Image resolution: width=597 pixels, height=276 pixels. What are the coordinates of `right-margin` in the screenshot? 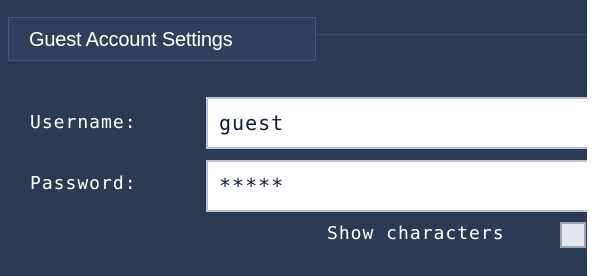 It's located at (592, 138).